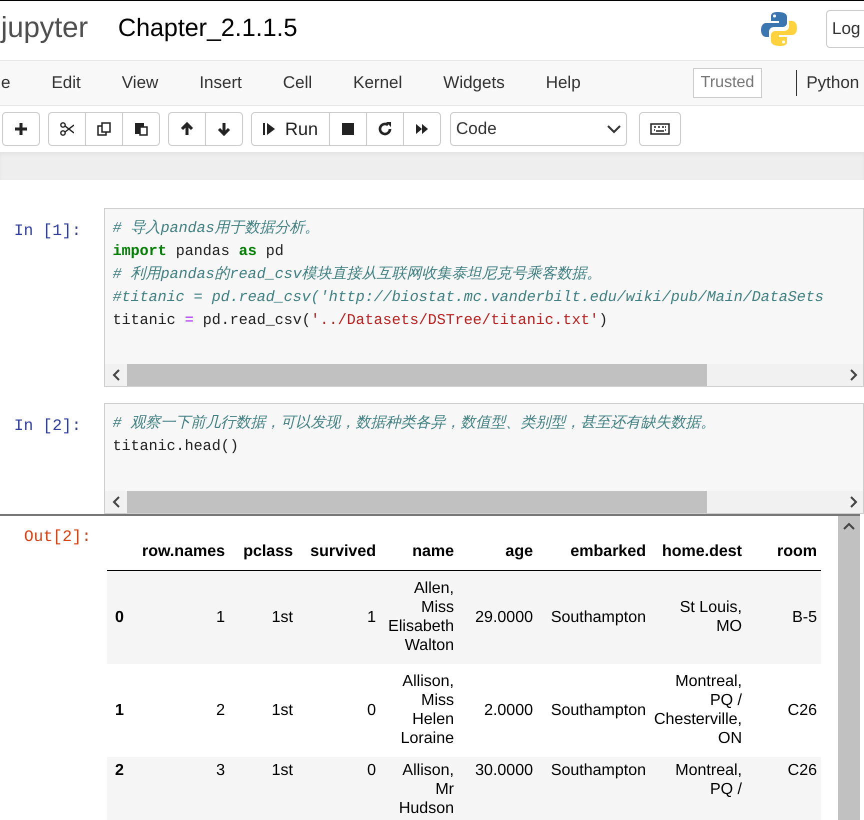 Image resolution: width=864 pixels, height=820 pixels. I want to click on menu-item: Cell, so click(297, 83).